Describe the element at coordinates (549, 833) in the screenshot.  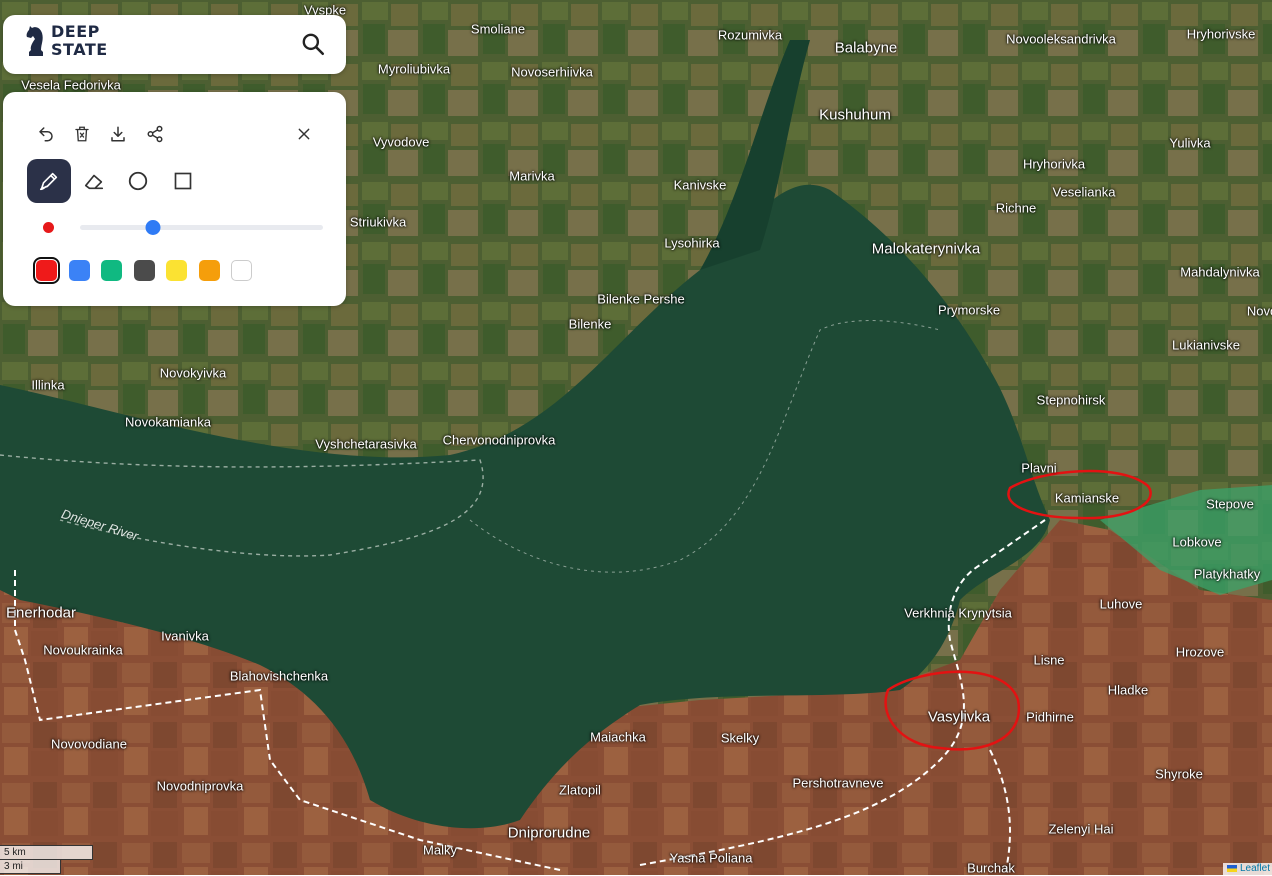
I see `place-label: Dniprorudne` at that location.